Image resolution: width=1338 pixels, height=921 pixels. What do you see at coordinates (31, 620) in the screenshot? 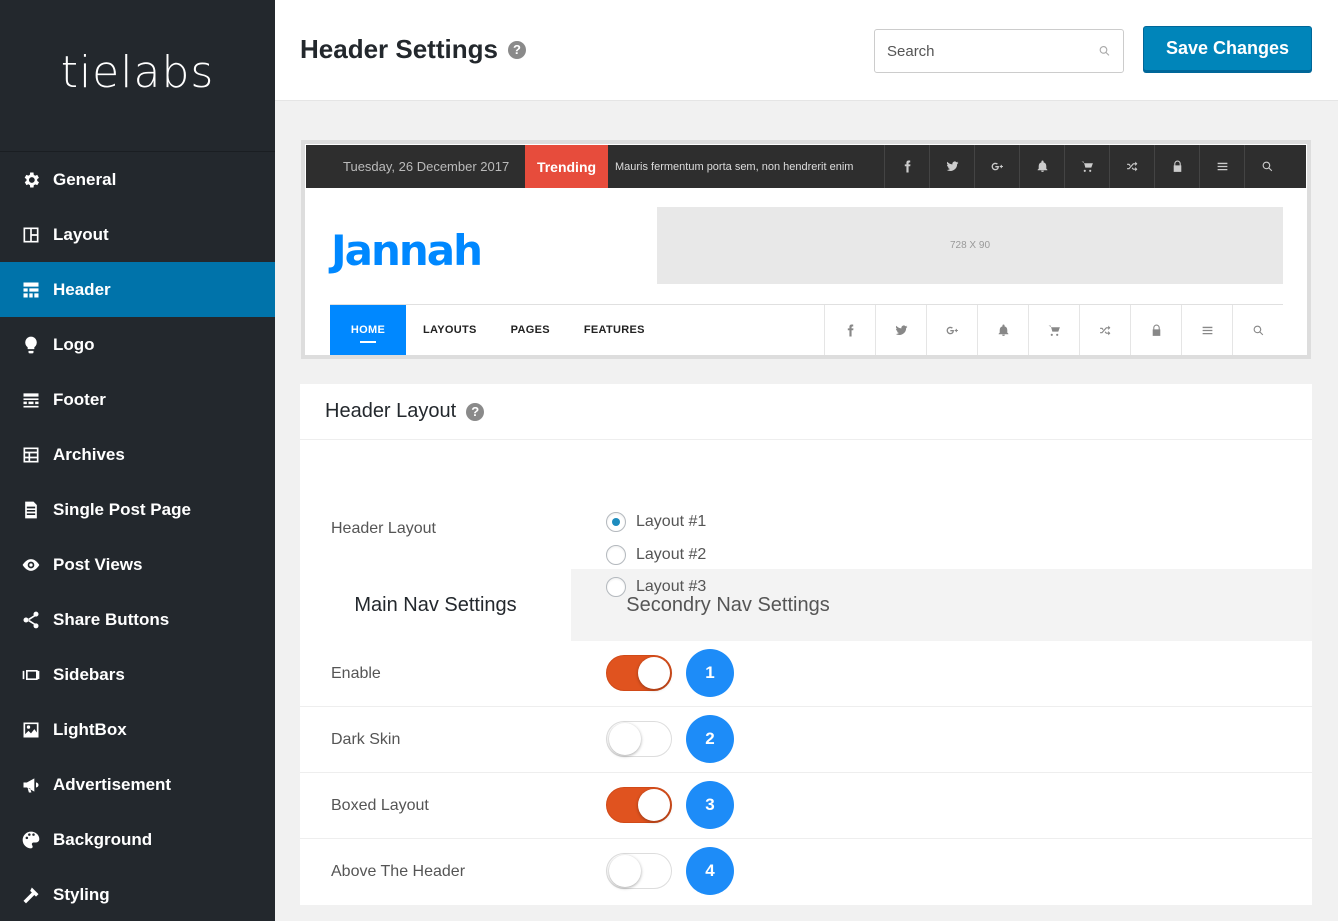
I see `share-icon` at bounding box center [31, 620].